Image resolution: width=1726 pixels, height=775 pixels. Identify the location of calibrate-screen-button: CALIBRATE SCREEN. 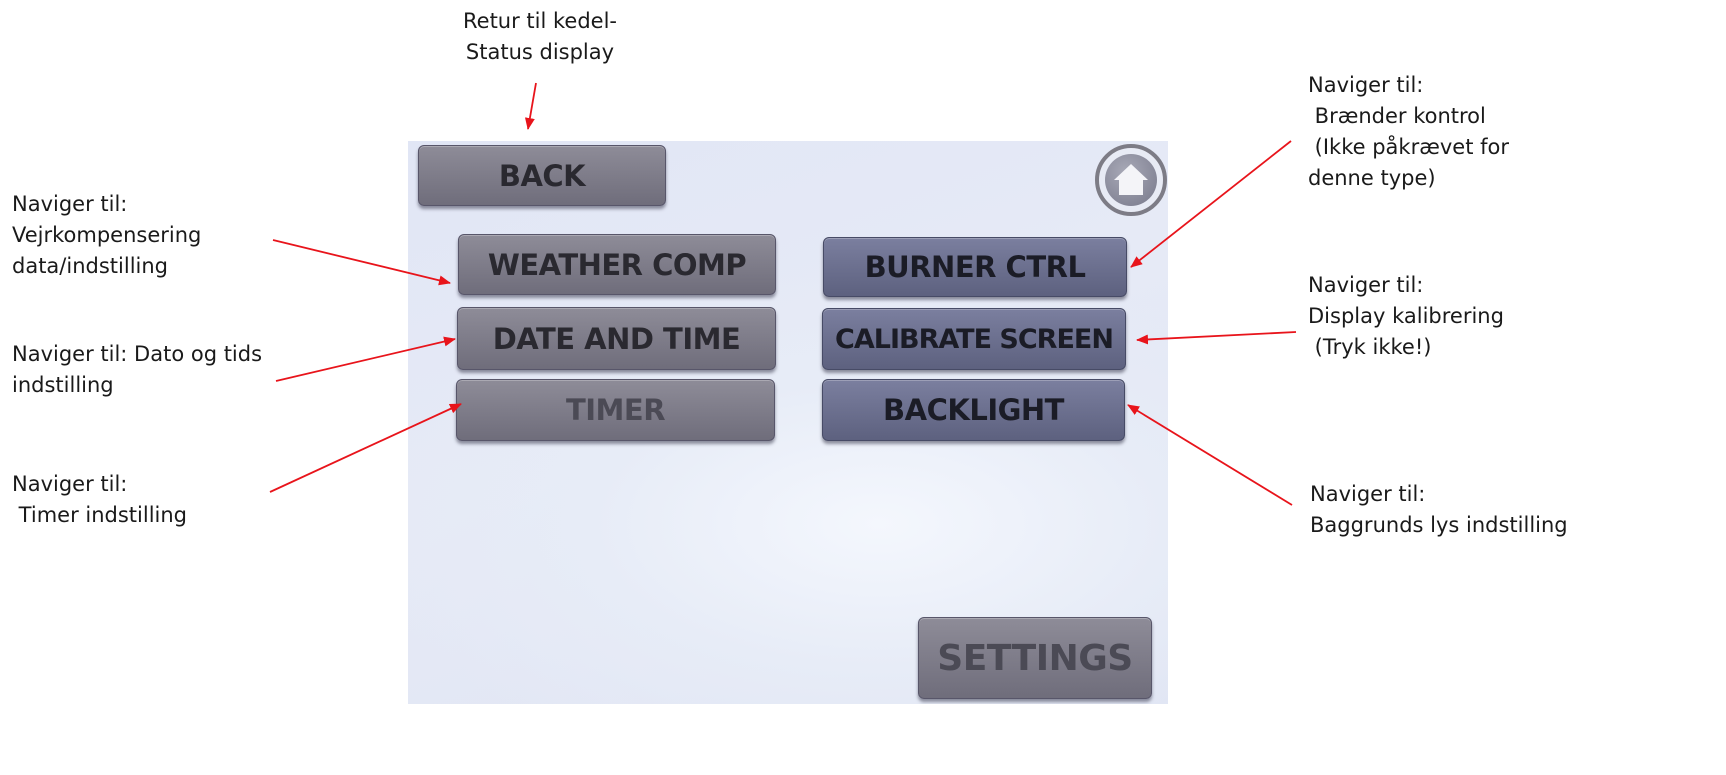
(974, 339).